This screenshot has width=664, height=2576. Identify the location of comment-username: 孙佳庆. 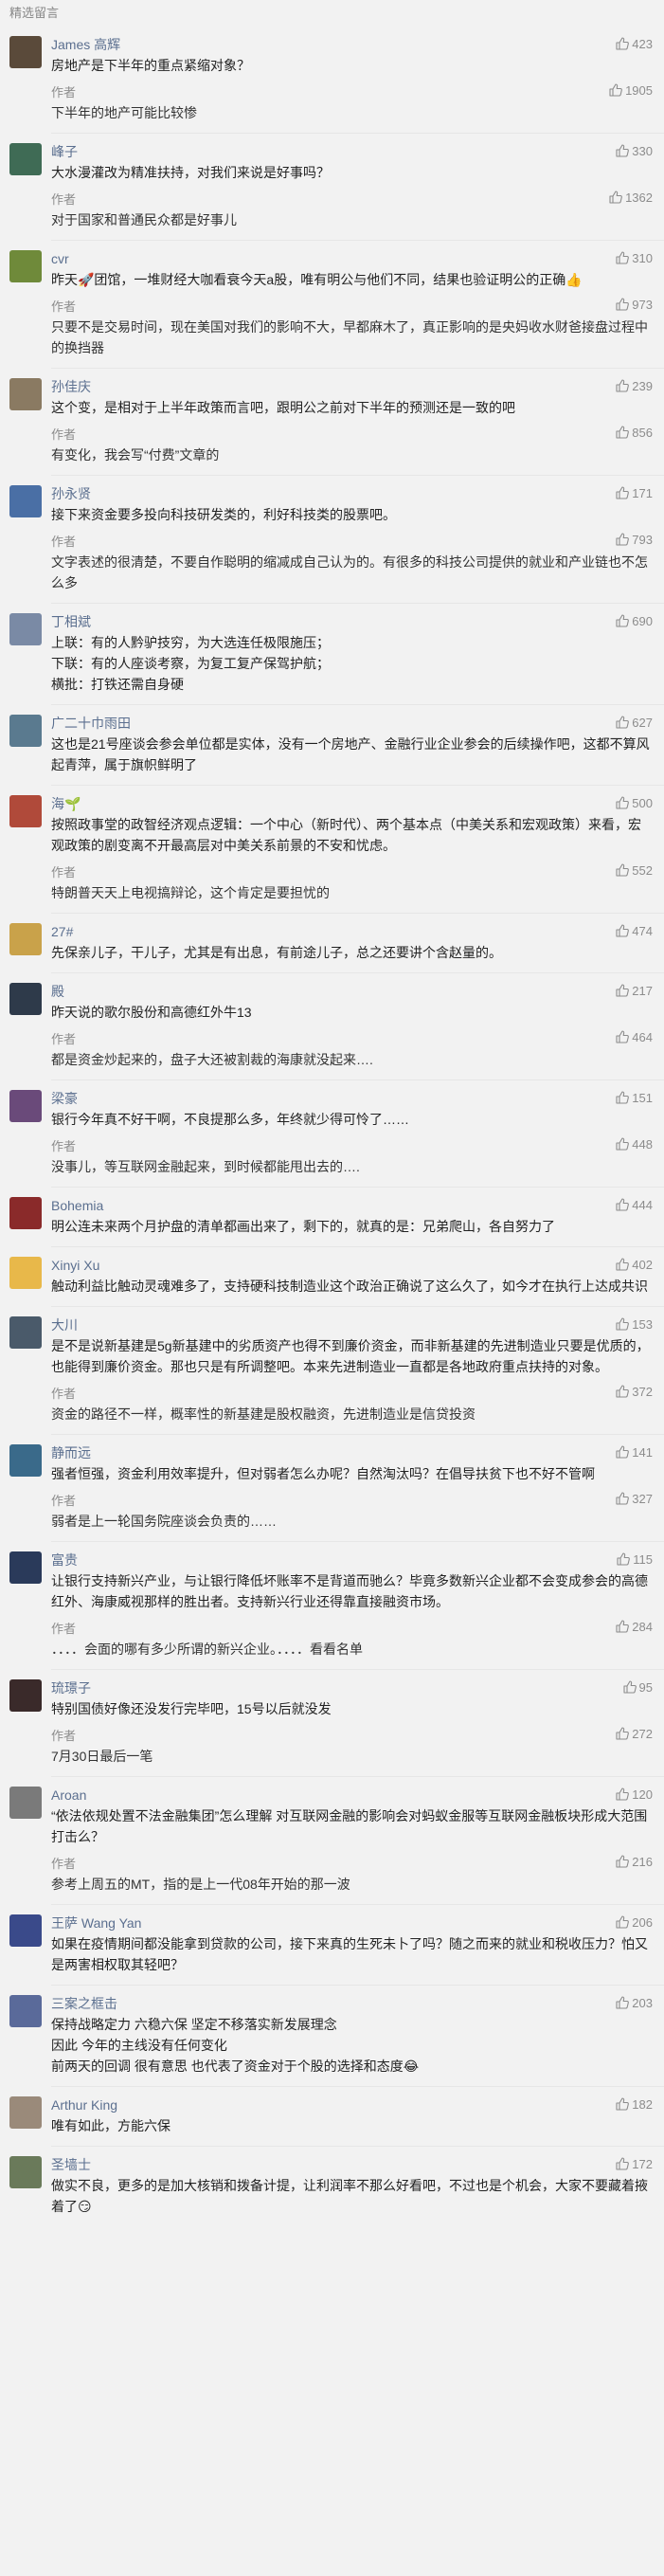
(71, 386).